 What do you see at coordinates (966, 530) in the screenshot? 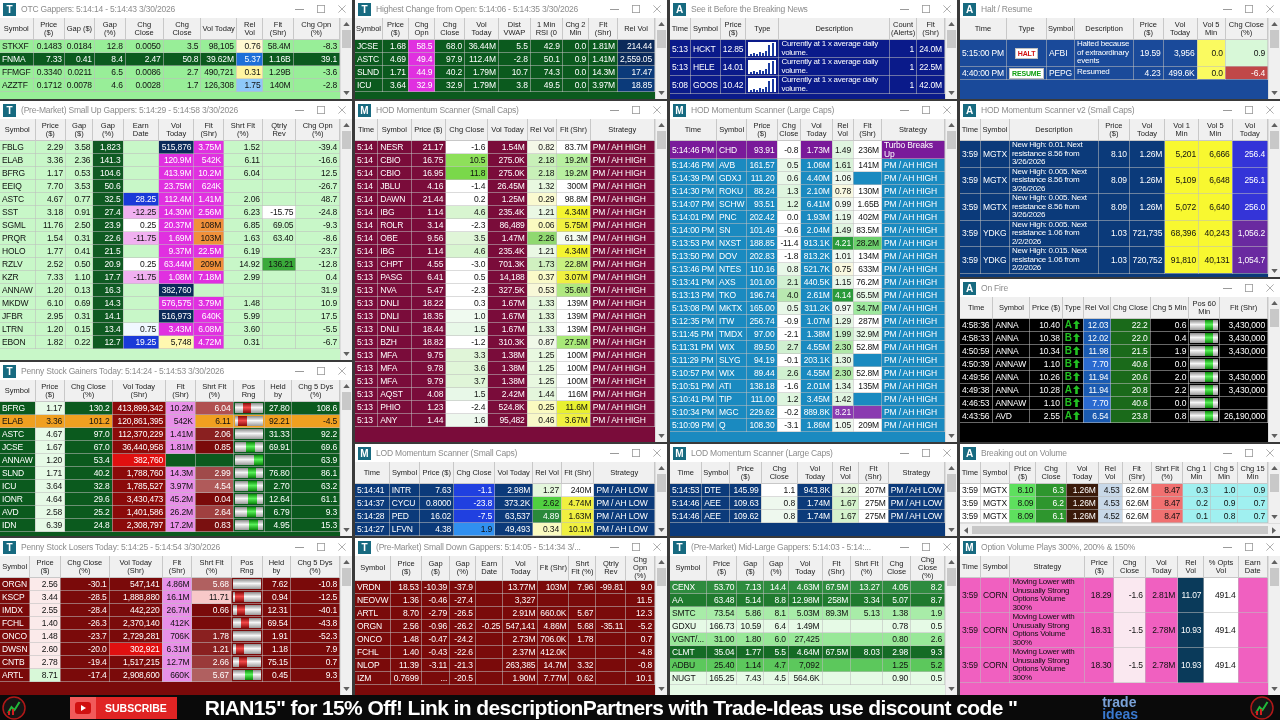
I see `caret-left-icon` at bounding box center [966, 530].